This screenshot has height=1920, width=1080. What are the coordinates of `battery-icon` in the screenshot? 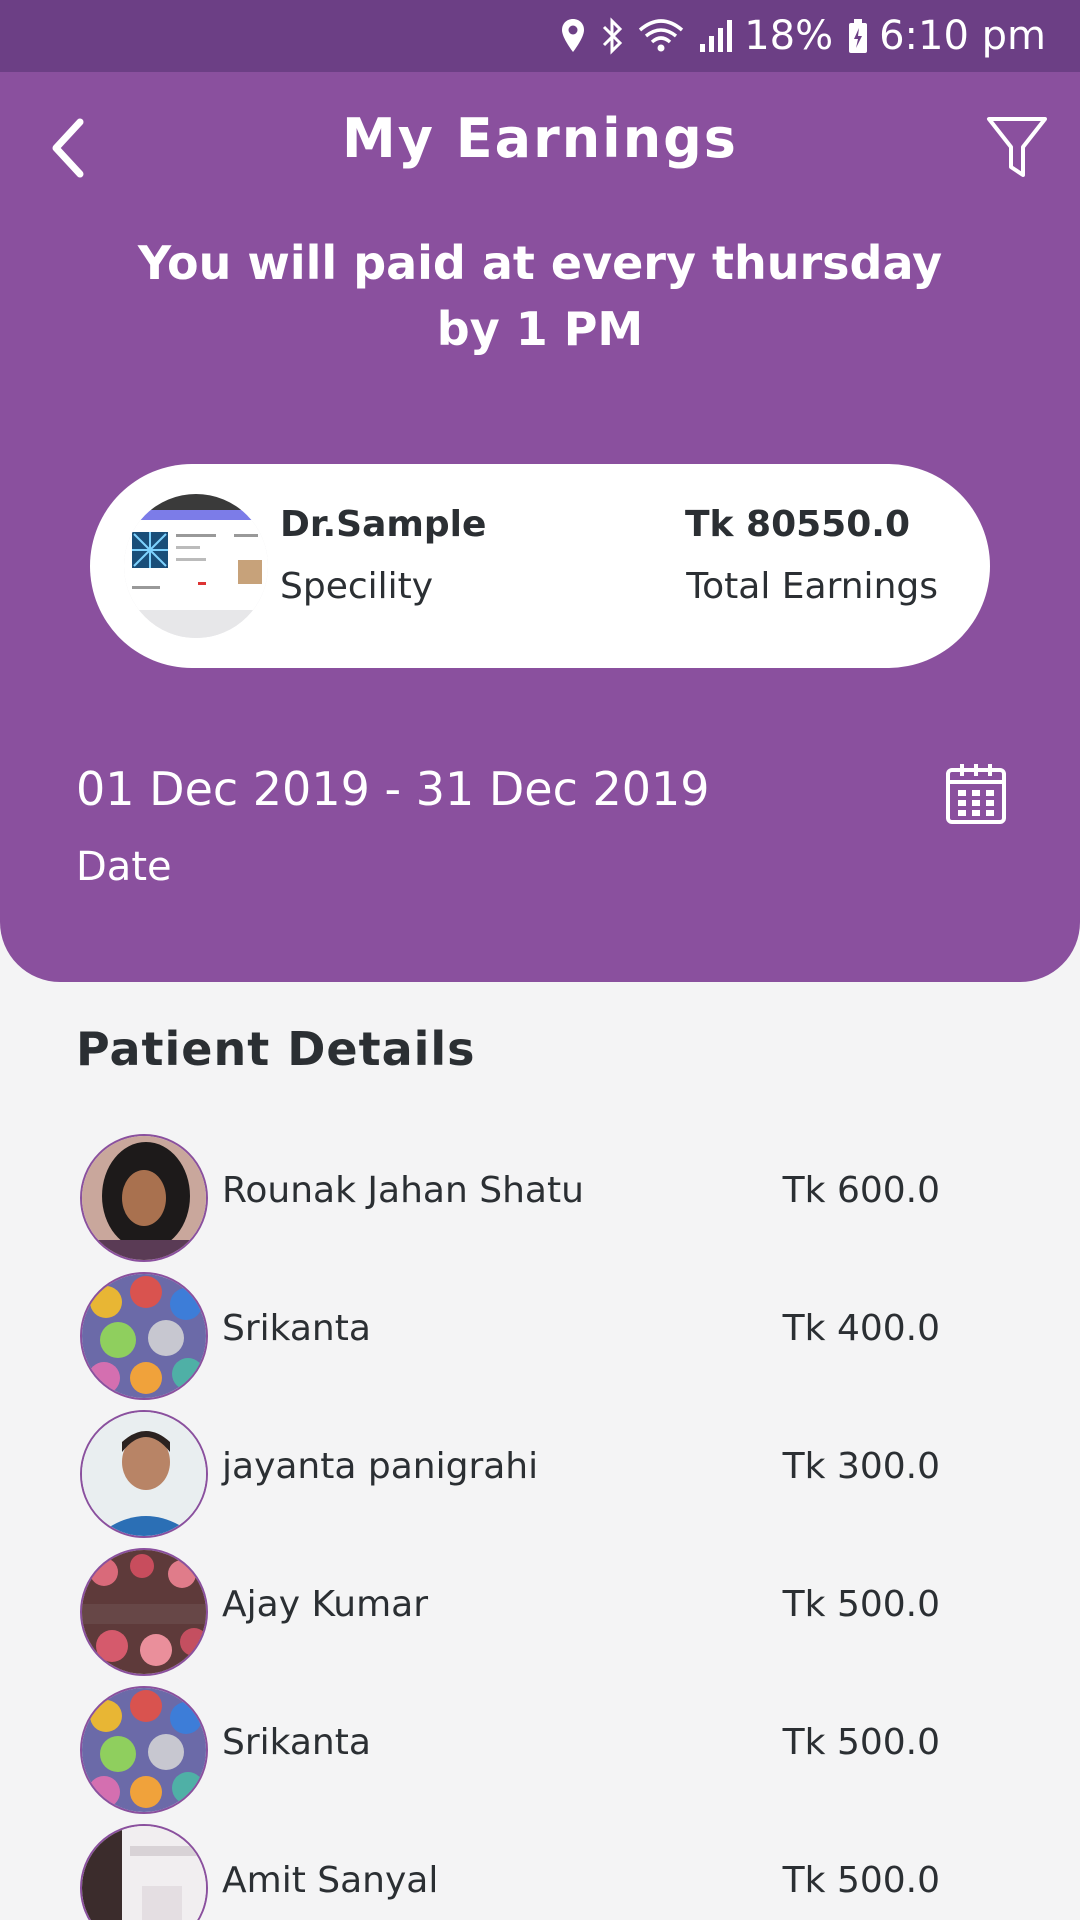 It's located at (858, 36).